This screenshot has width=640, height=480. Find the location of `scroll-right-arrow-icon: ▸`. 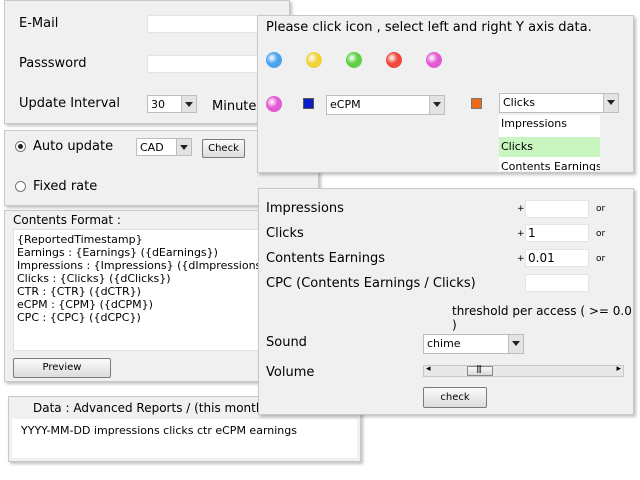

scroll-right-arrow-icon: ▸ is located at coordinates (618, 369).